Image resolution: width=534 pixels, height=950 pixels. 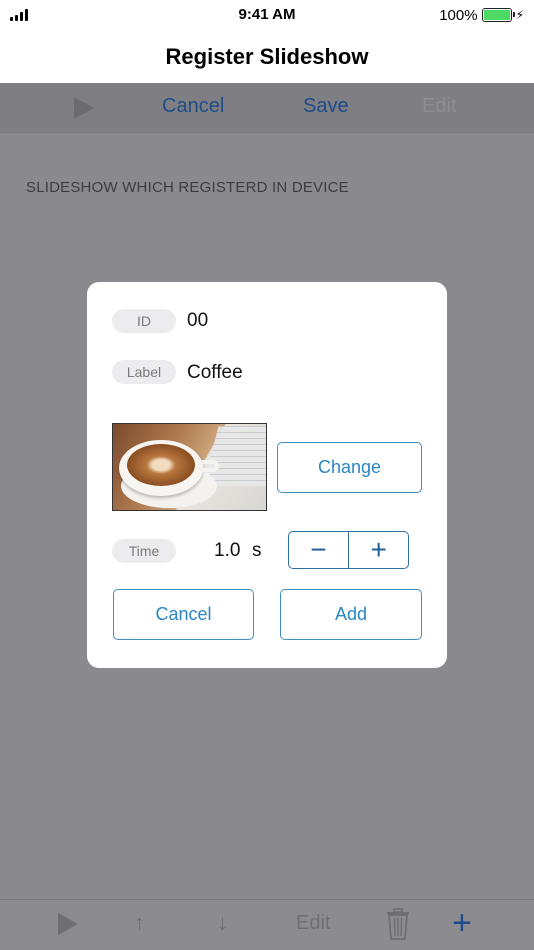 I want to click on slide-thumbnail-image, so click(x=189, y=467).